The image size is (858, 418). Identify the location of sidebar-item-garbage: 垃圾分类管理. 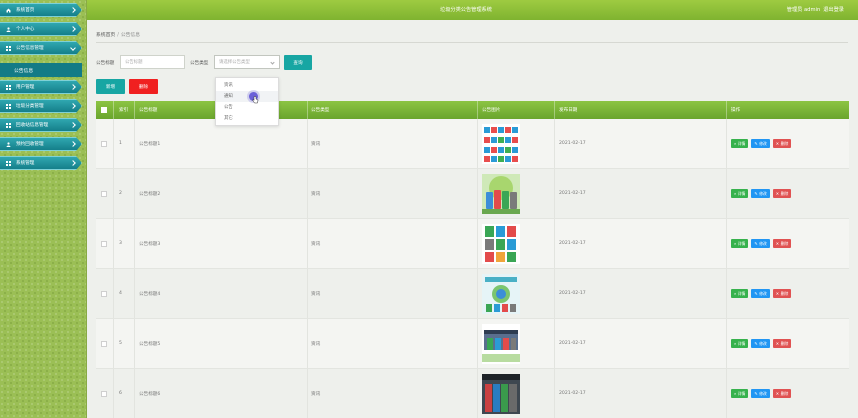
(41, 106).